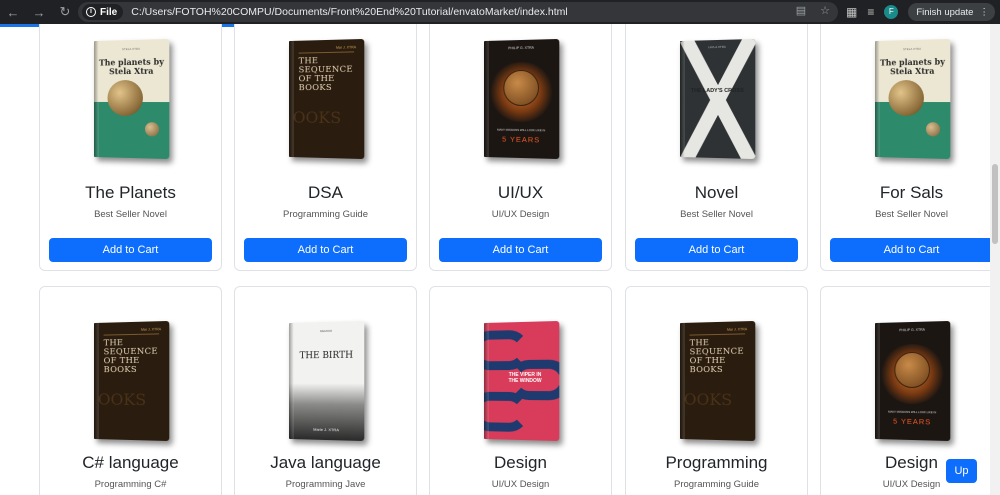  I want to click on site-info-chip: i File, so click(102, 12).